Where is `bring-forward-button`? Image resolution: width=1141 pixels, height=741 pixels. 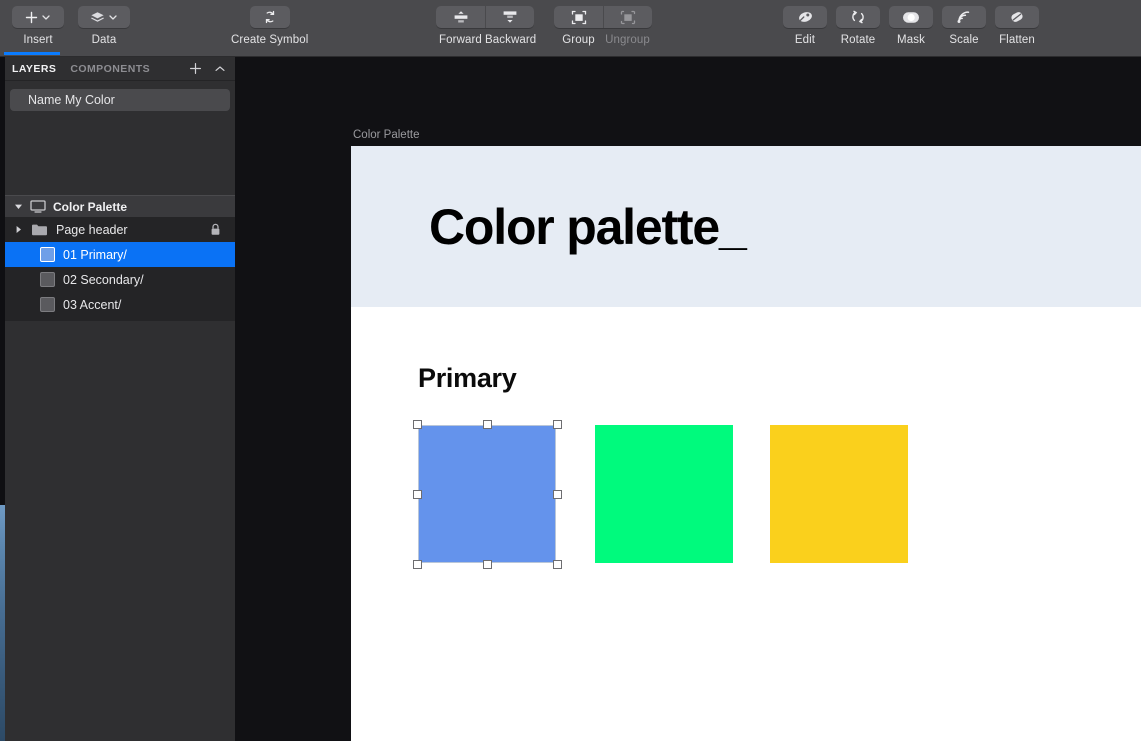 bring-forward-button is located at coordinates (460, 17).